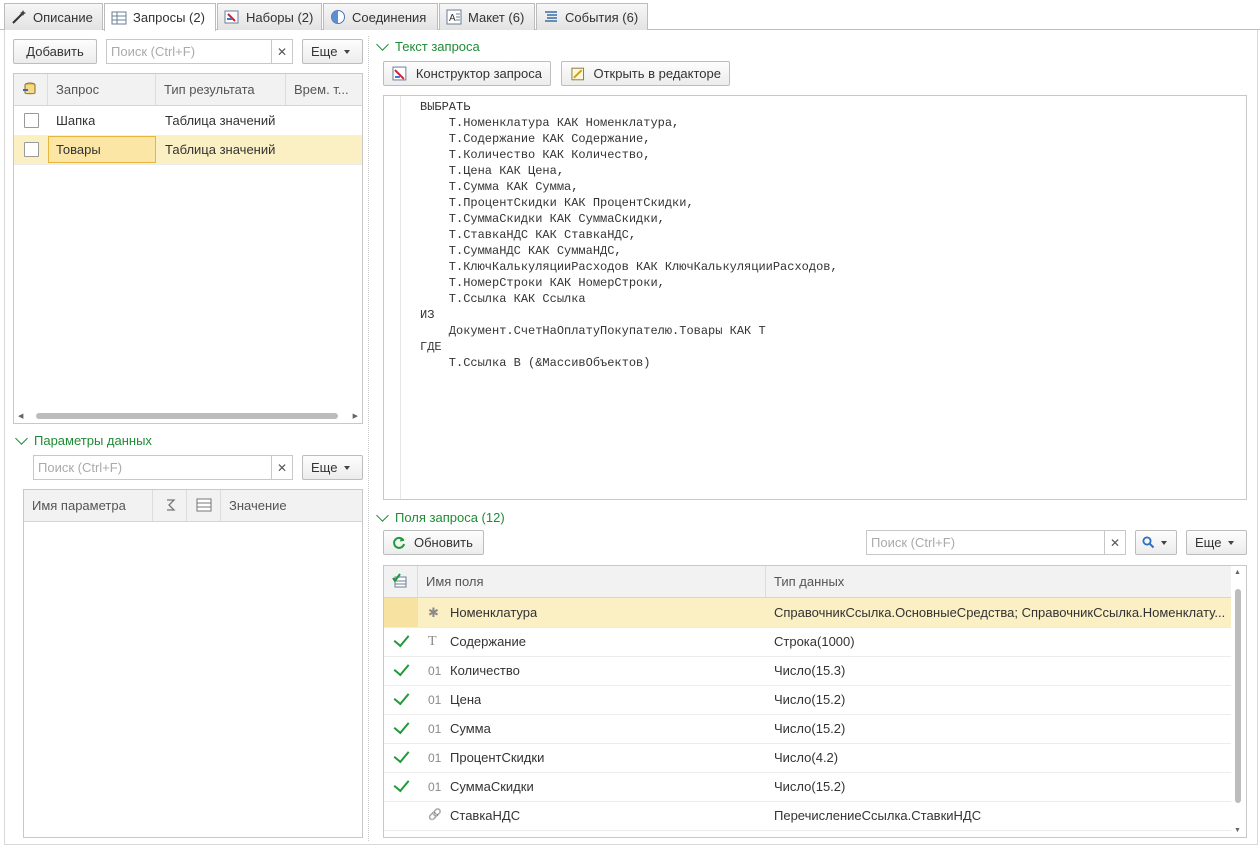  Describe the element at coordinates (497, 757) in the screenshot. I see `field-name: ПроцентСкидки` at that location.